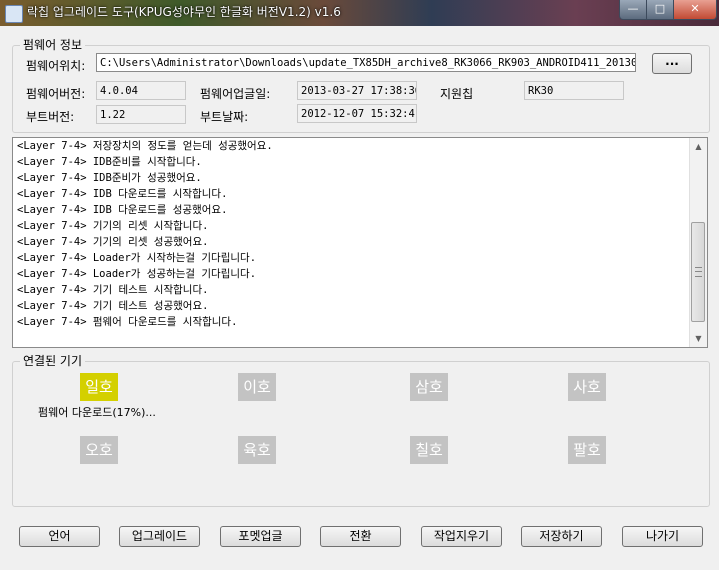  Describe the element at coordinates (59, 536) in the screenshot. I see `language-button: 언어` at that location.